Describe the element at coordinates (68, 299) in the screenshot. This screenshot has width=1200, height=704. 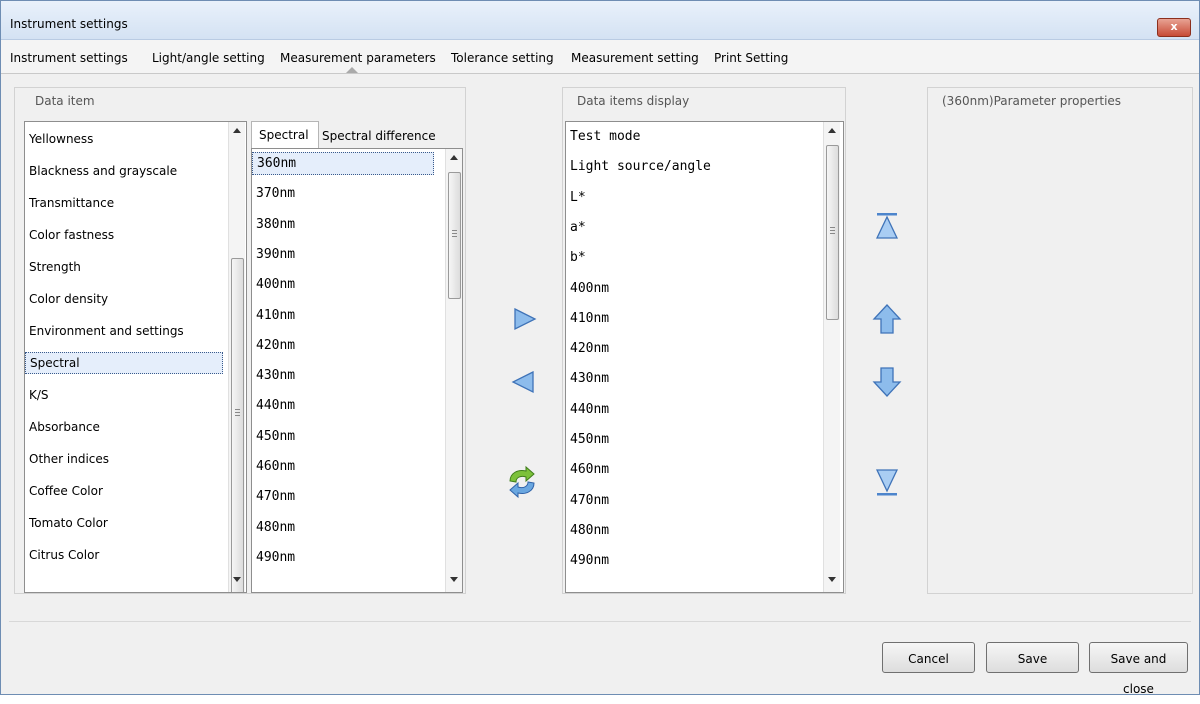
I see `data-item-list-item: Color density` at that location.